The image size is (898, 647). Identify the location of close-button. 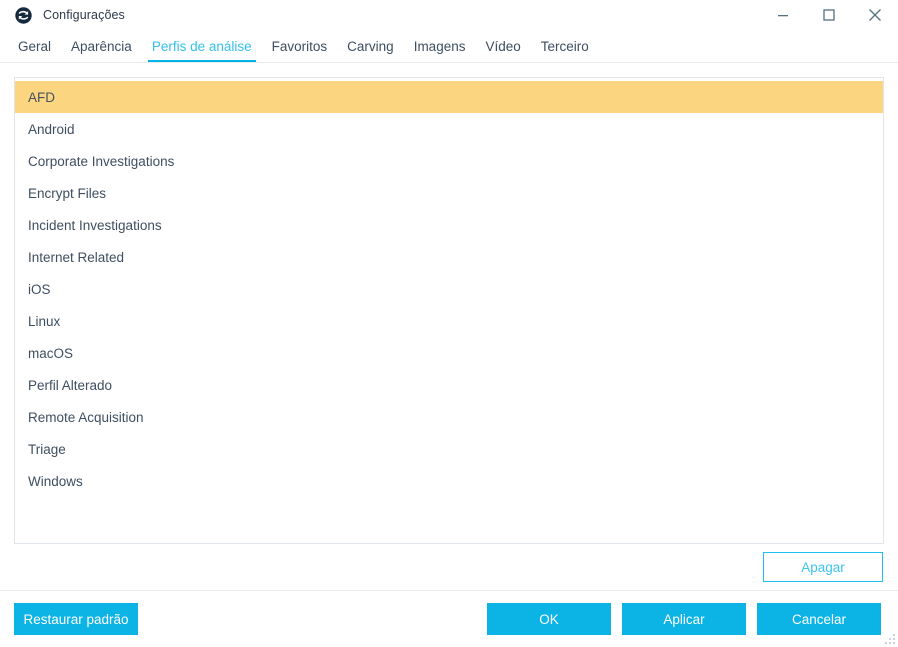
(875, 15).